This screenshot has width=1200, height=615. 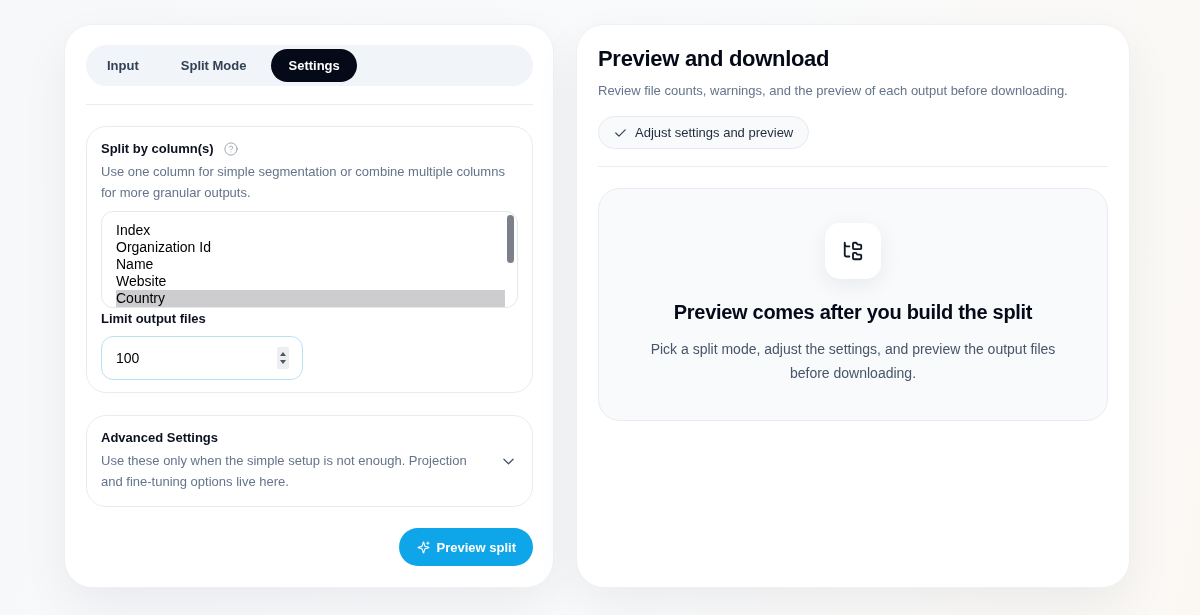 I want to click on column-option: Website, so click(x=310, y=281).